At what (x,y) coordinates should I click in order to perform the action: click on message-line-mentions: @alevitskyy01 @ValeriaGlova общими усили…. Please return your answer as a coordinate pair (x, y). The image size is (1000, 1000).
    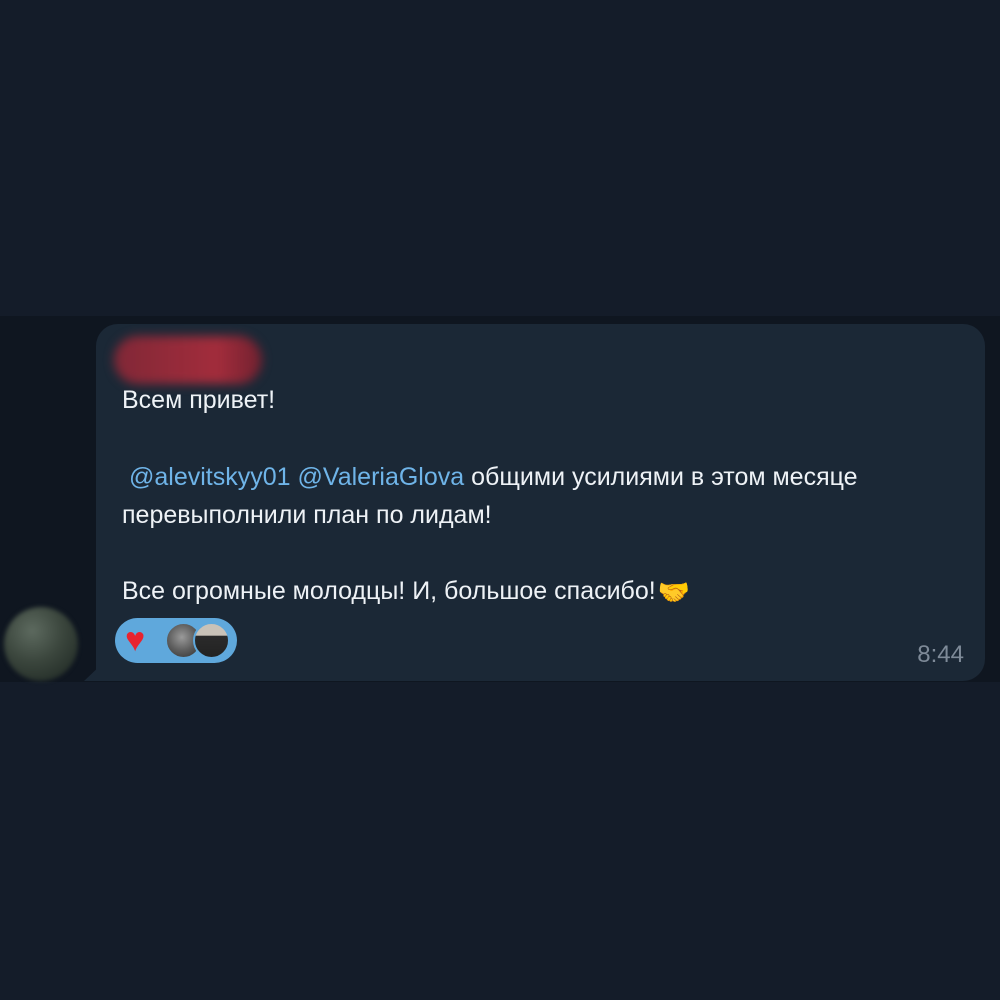
    Looking at the image, I should click on (493, 477).